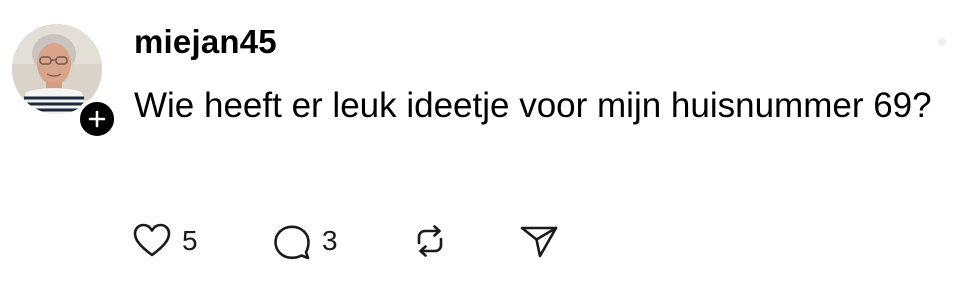 The height and width of the screenshot is (288, 956). What do you see at coordinates (942, 42) in the screenshot?
I see `faint-dot-indicator` at bounding box center [942, 42].